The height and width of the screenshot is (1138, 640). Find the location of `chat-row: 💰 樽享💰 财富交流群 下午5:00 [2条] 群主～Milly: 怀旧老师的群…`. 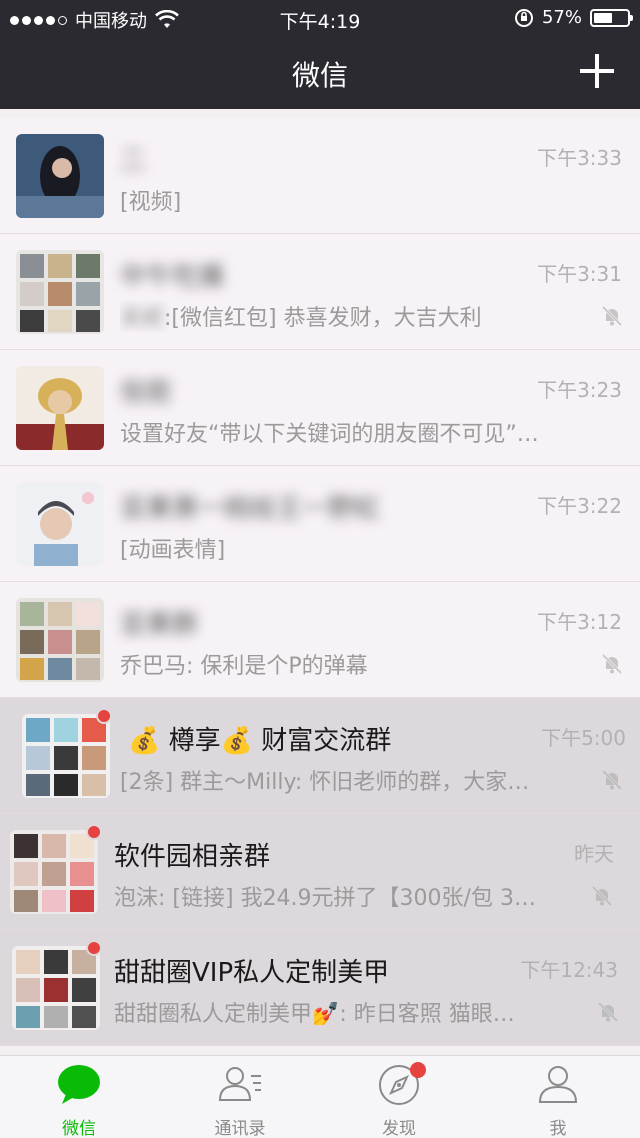

chat-row: 💰 樽享💰 财富交流群 下午5:00 [2条] 群主～Milly: 怀旧老师的群… is located at coordinates (320, 756).